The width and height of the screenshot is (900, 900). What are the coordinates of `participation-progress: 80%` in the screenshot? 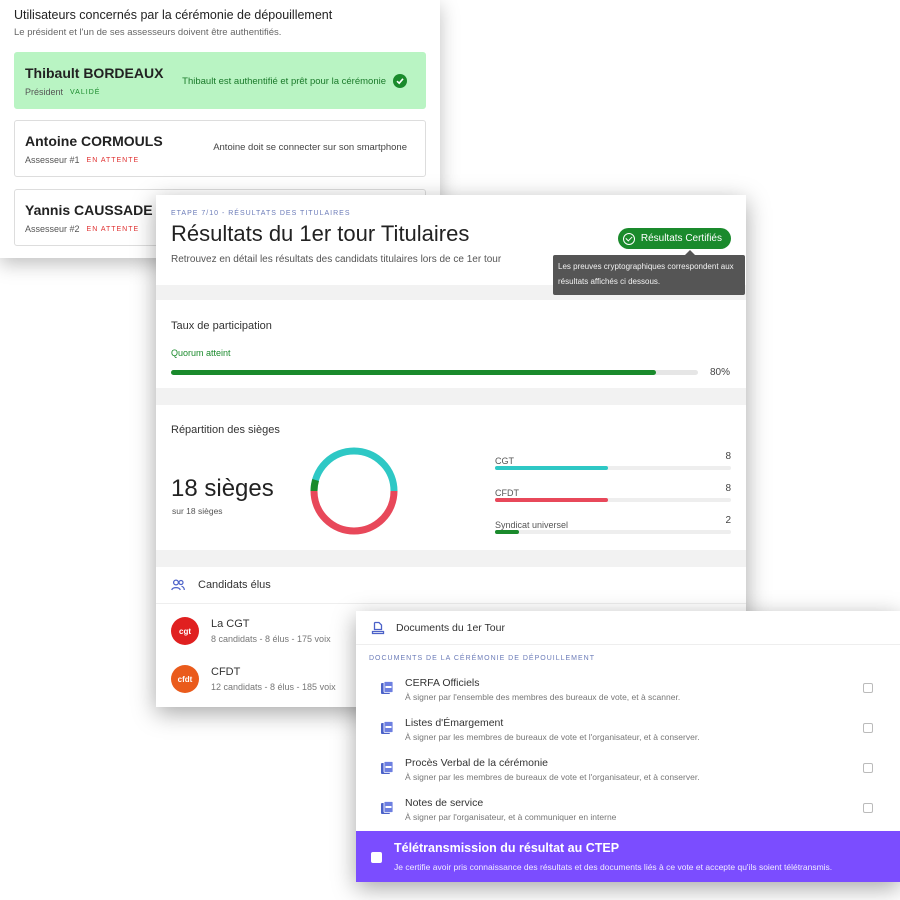 It's located at (451, 372).